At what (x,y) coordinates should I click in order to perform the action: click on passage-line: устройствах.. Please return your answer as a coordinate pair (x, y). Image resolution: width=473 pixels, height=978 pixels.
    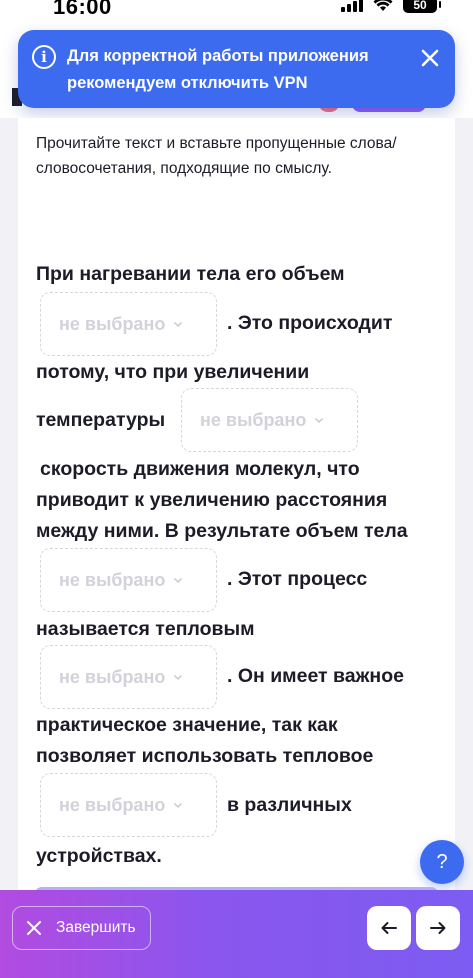
    Looking at the image, I should click on (99, 856).